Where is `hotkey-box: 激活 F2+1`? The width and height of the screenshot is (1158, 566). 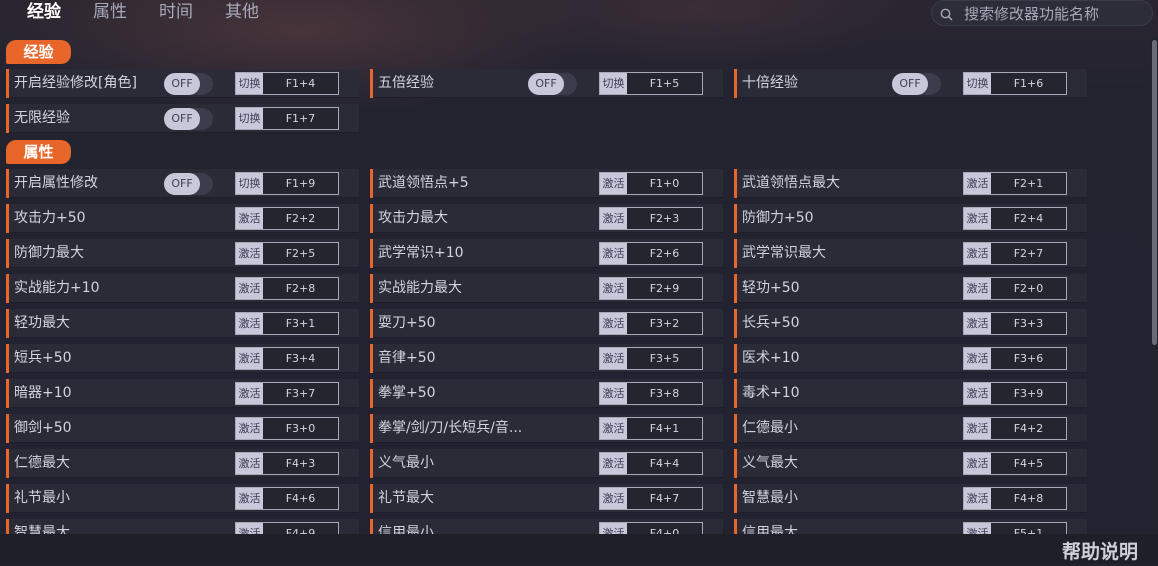 hotkey-box: 激活 F2+1 is located at coordinates (1015, 183).